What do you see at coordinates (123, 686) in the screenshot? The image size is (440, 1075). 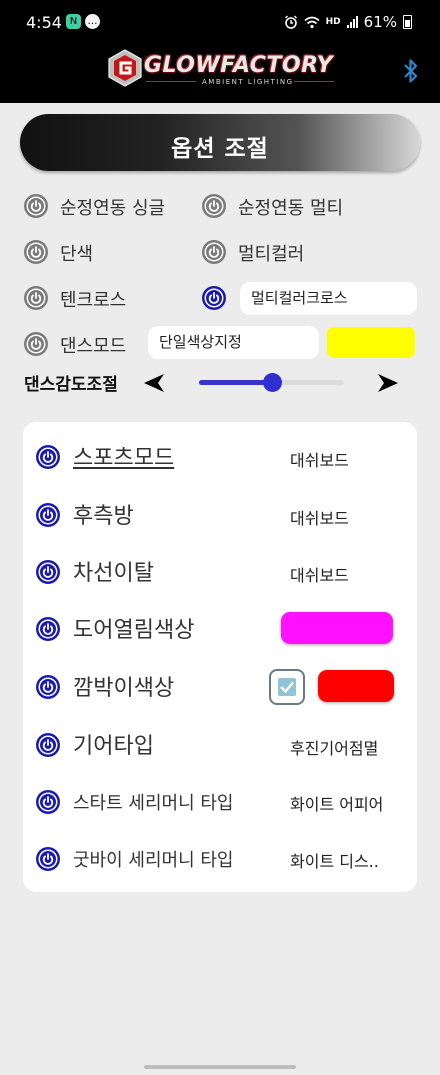 I see `setting-blinker-color-label: 깜박이색상` at bounding box center [123, 686].